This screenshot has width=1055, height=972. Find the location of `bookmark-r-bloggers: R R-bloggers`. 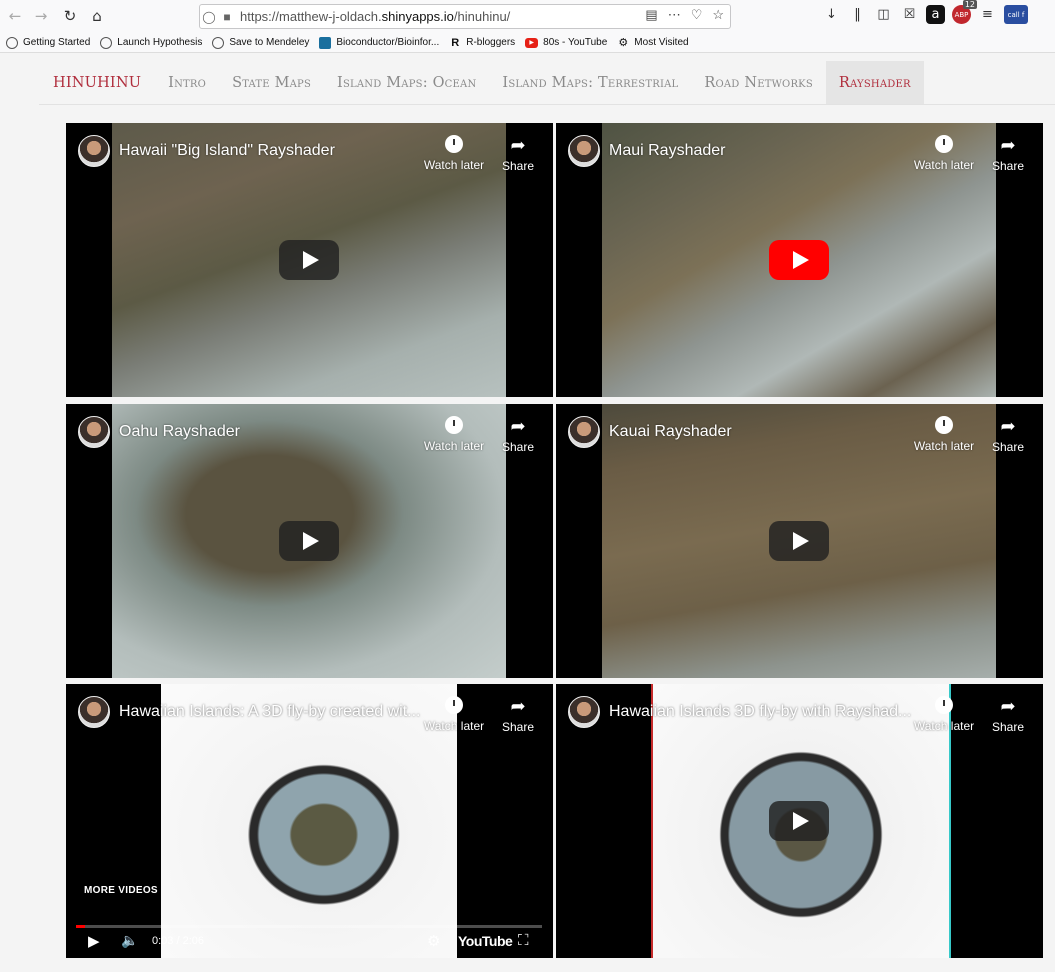

bookmark-r-bloggers: R R-bloggers is located at coordinates (482, 43).